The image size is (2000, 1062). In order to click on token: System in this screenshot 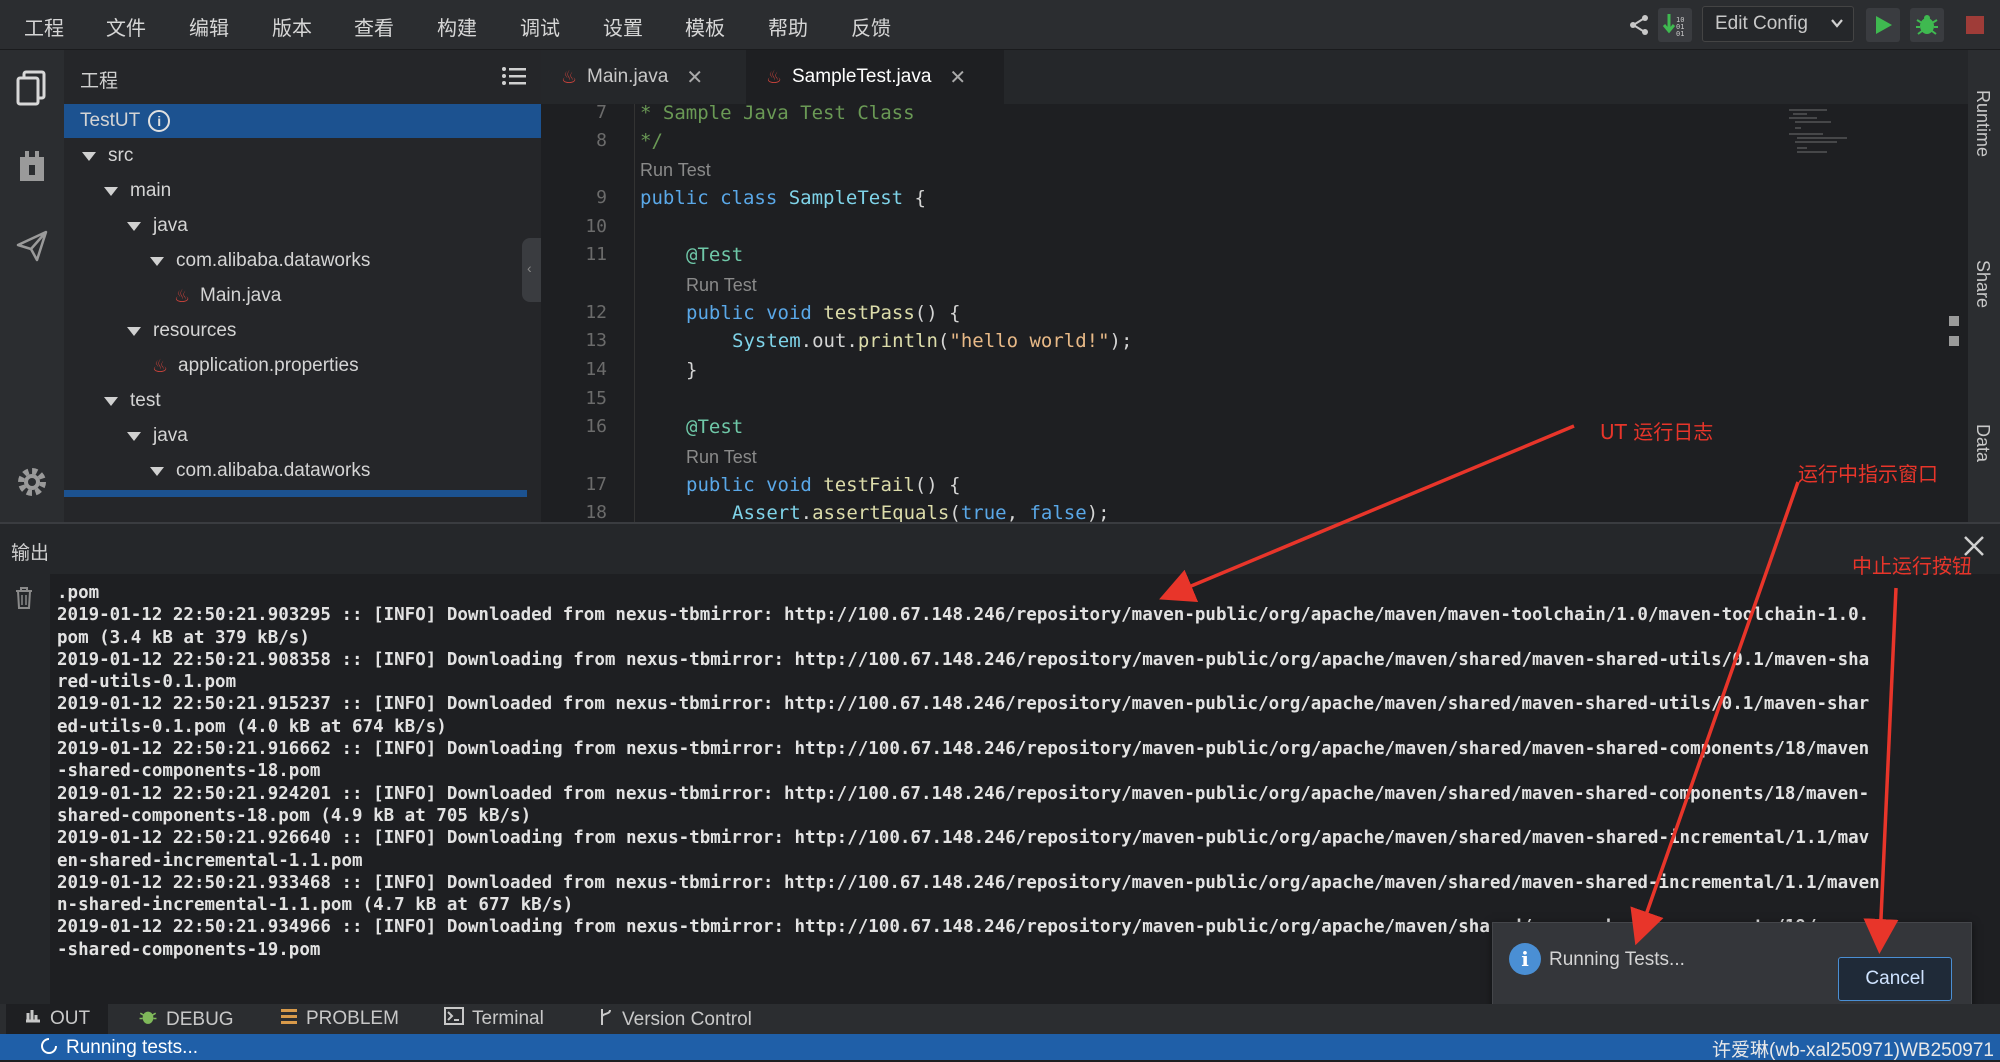, I will do `click(766, 341)`.